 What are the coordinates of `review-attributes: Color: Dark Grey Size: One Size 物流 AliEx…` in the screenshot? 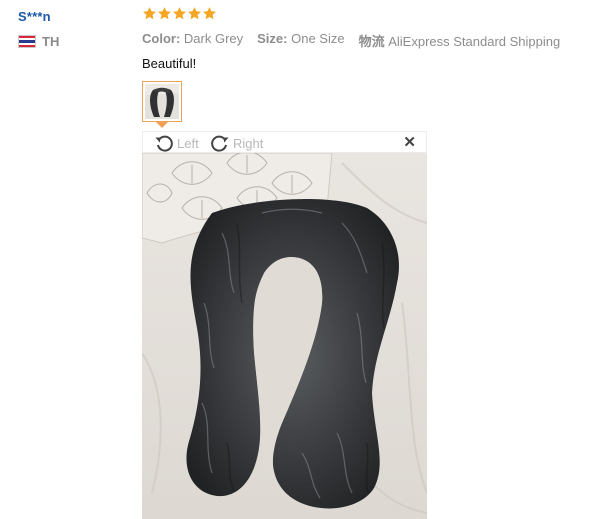 It's located at (358, 40).